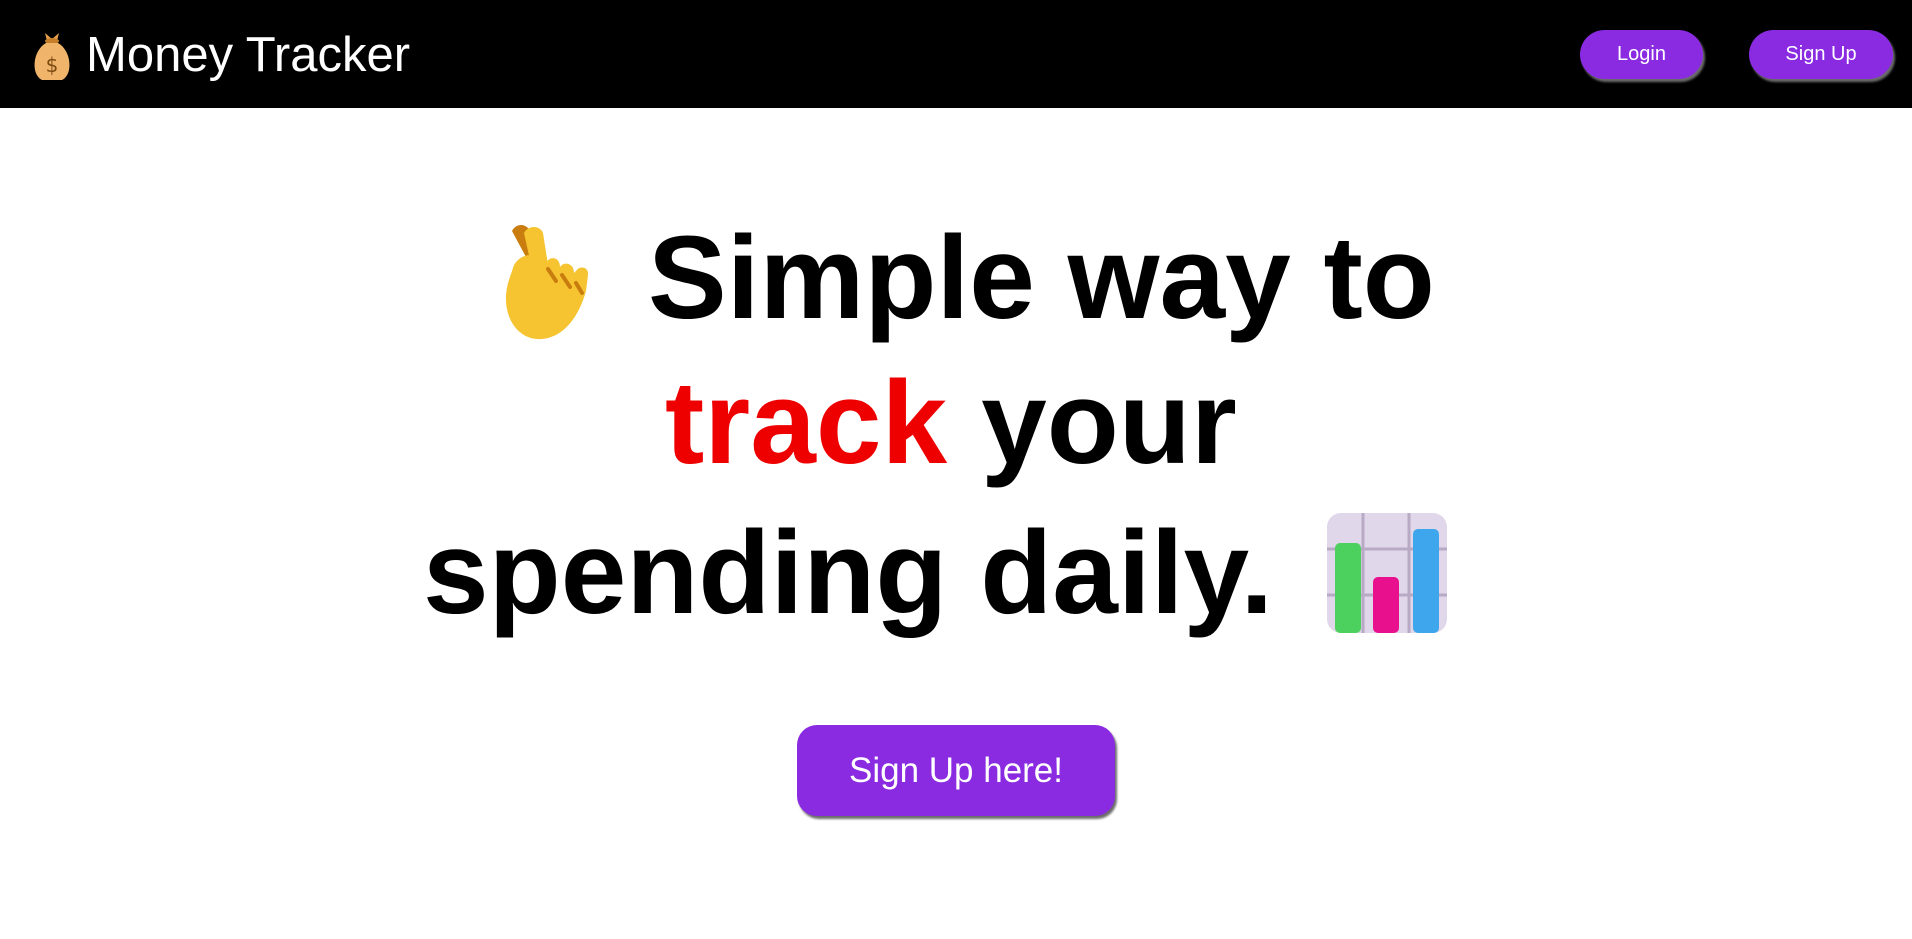 This screenshot has width=1912, height=939. Describe the element at coordinates (956, 54) in the screenshot. I see `top-navbar: $ Money Tracker Login Sign Up` at that location.